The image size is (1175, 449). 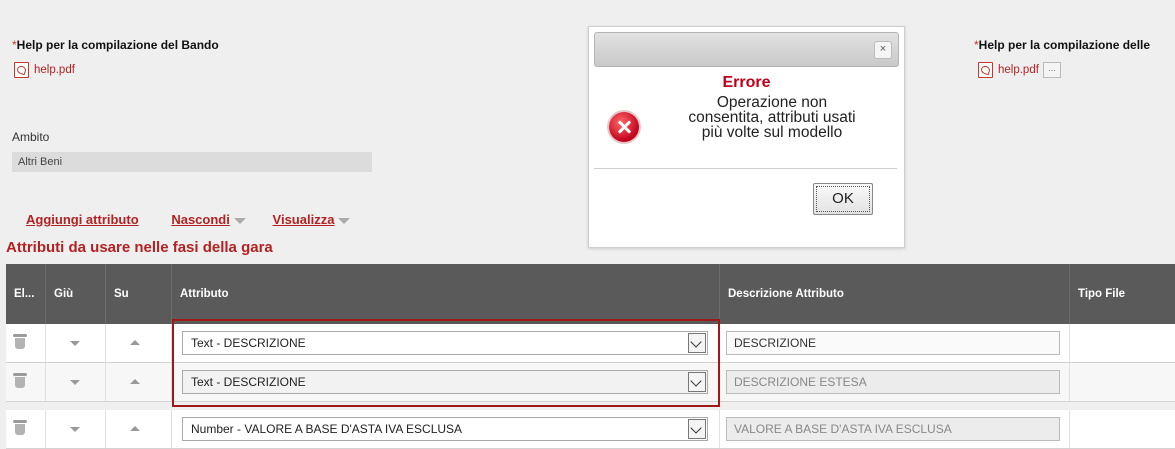 I want to click on view-menu-link: Visualizza, so click(x=304, y=219).